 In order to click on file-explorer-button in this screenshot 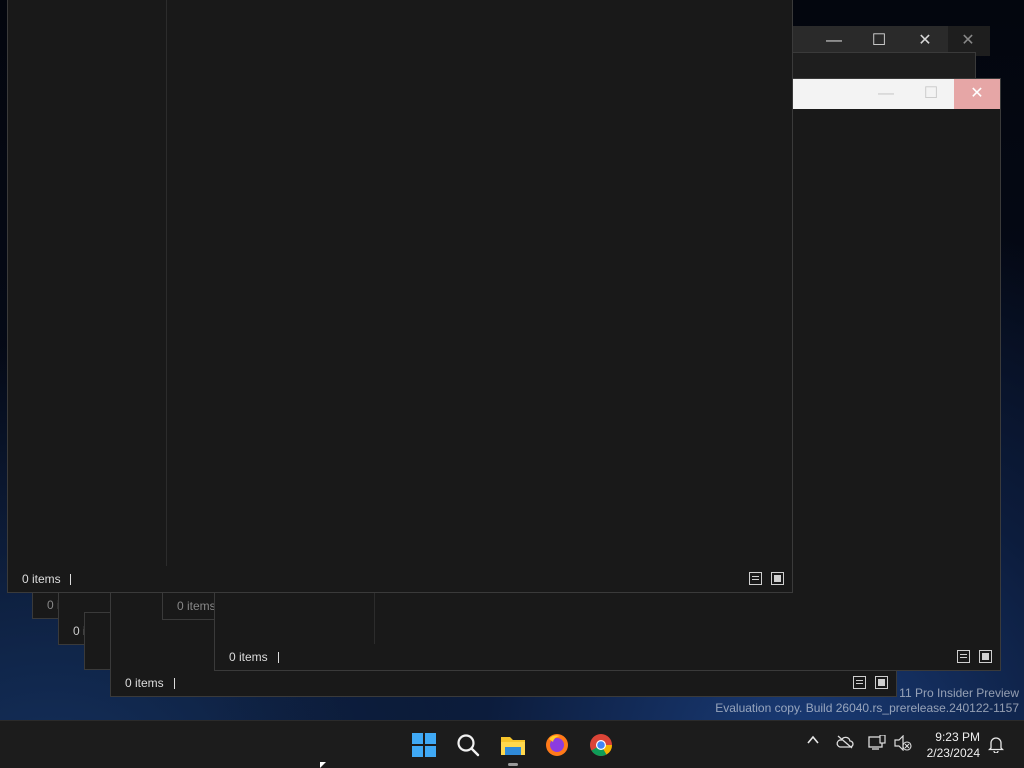, I will do `click(513, 745)`.